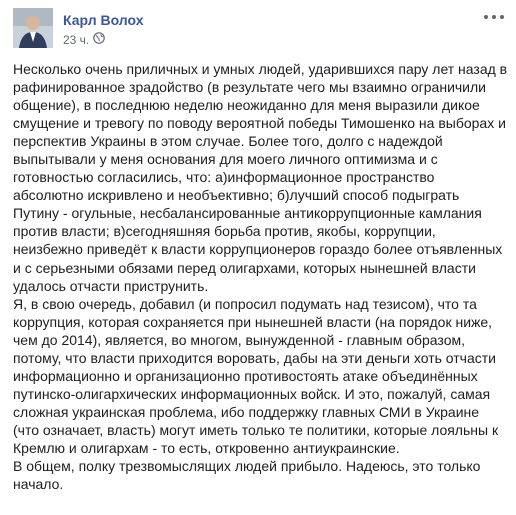  What do you see at coordinates (76, 40) in the screenshot?
I see `post-timestamp: 23 ч.` at bounding box center [76, 40].